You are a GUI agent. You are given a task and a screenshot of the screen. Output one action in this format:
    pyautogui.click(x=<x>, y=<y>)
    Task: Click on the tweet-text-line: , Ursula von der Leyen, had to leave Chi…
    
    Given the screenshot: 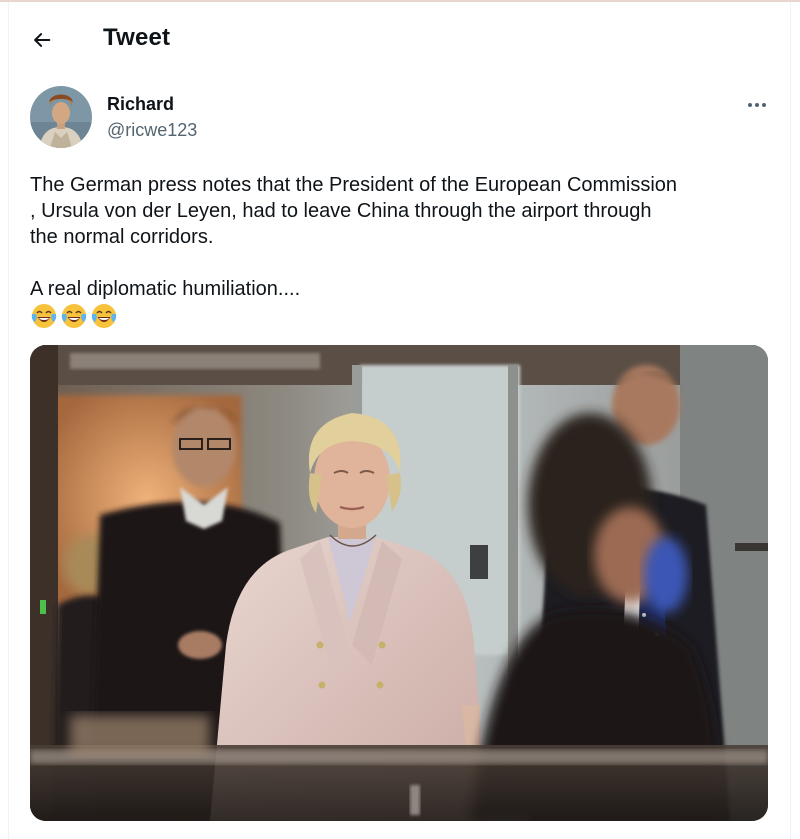 What is the action you would take?
    pyautogui.click(x=341, y=211)
    